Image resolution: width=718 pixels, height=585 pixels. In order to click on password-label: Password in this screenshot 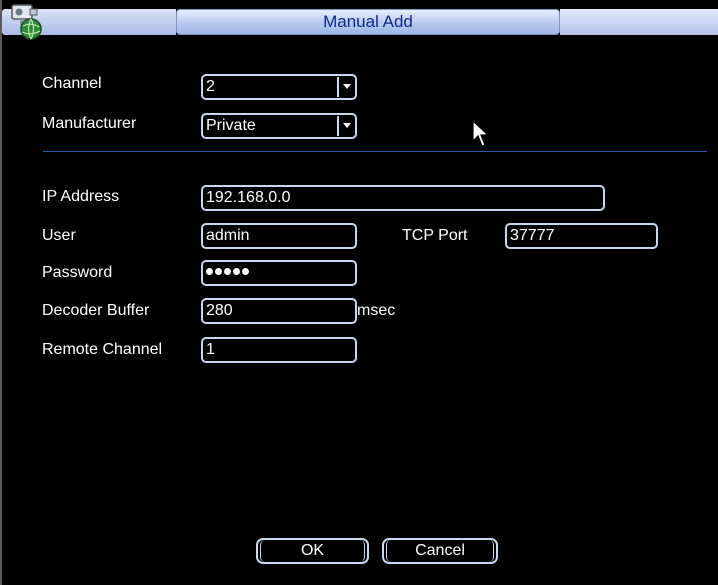, I will do `click(77, 272)`.